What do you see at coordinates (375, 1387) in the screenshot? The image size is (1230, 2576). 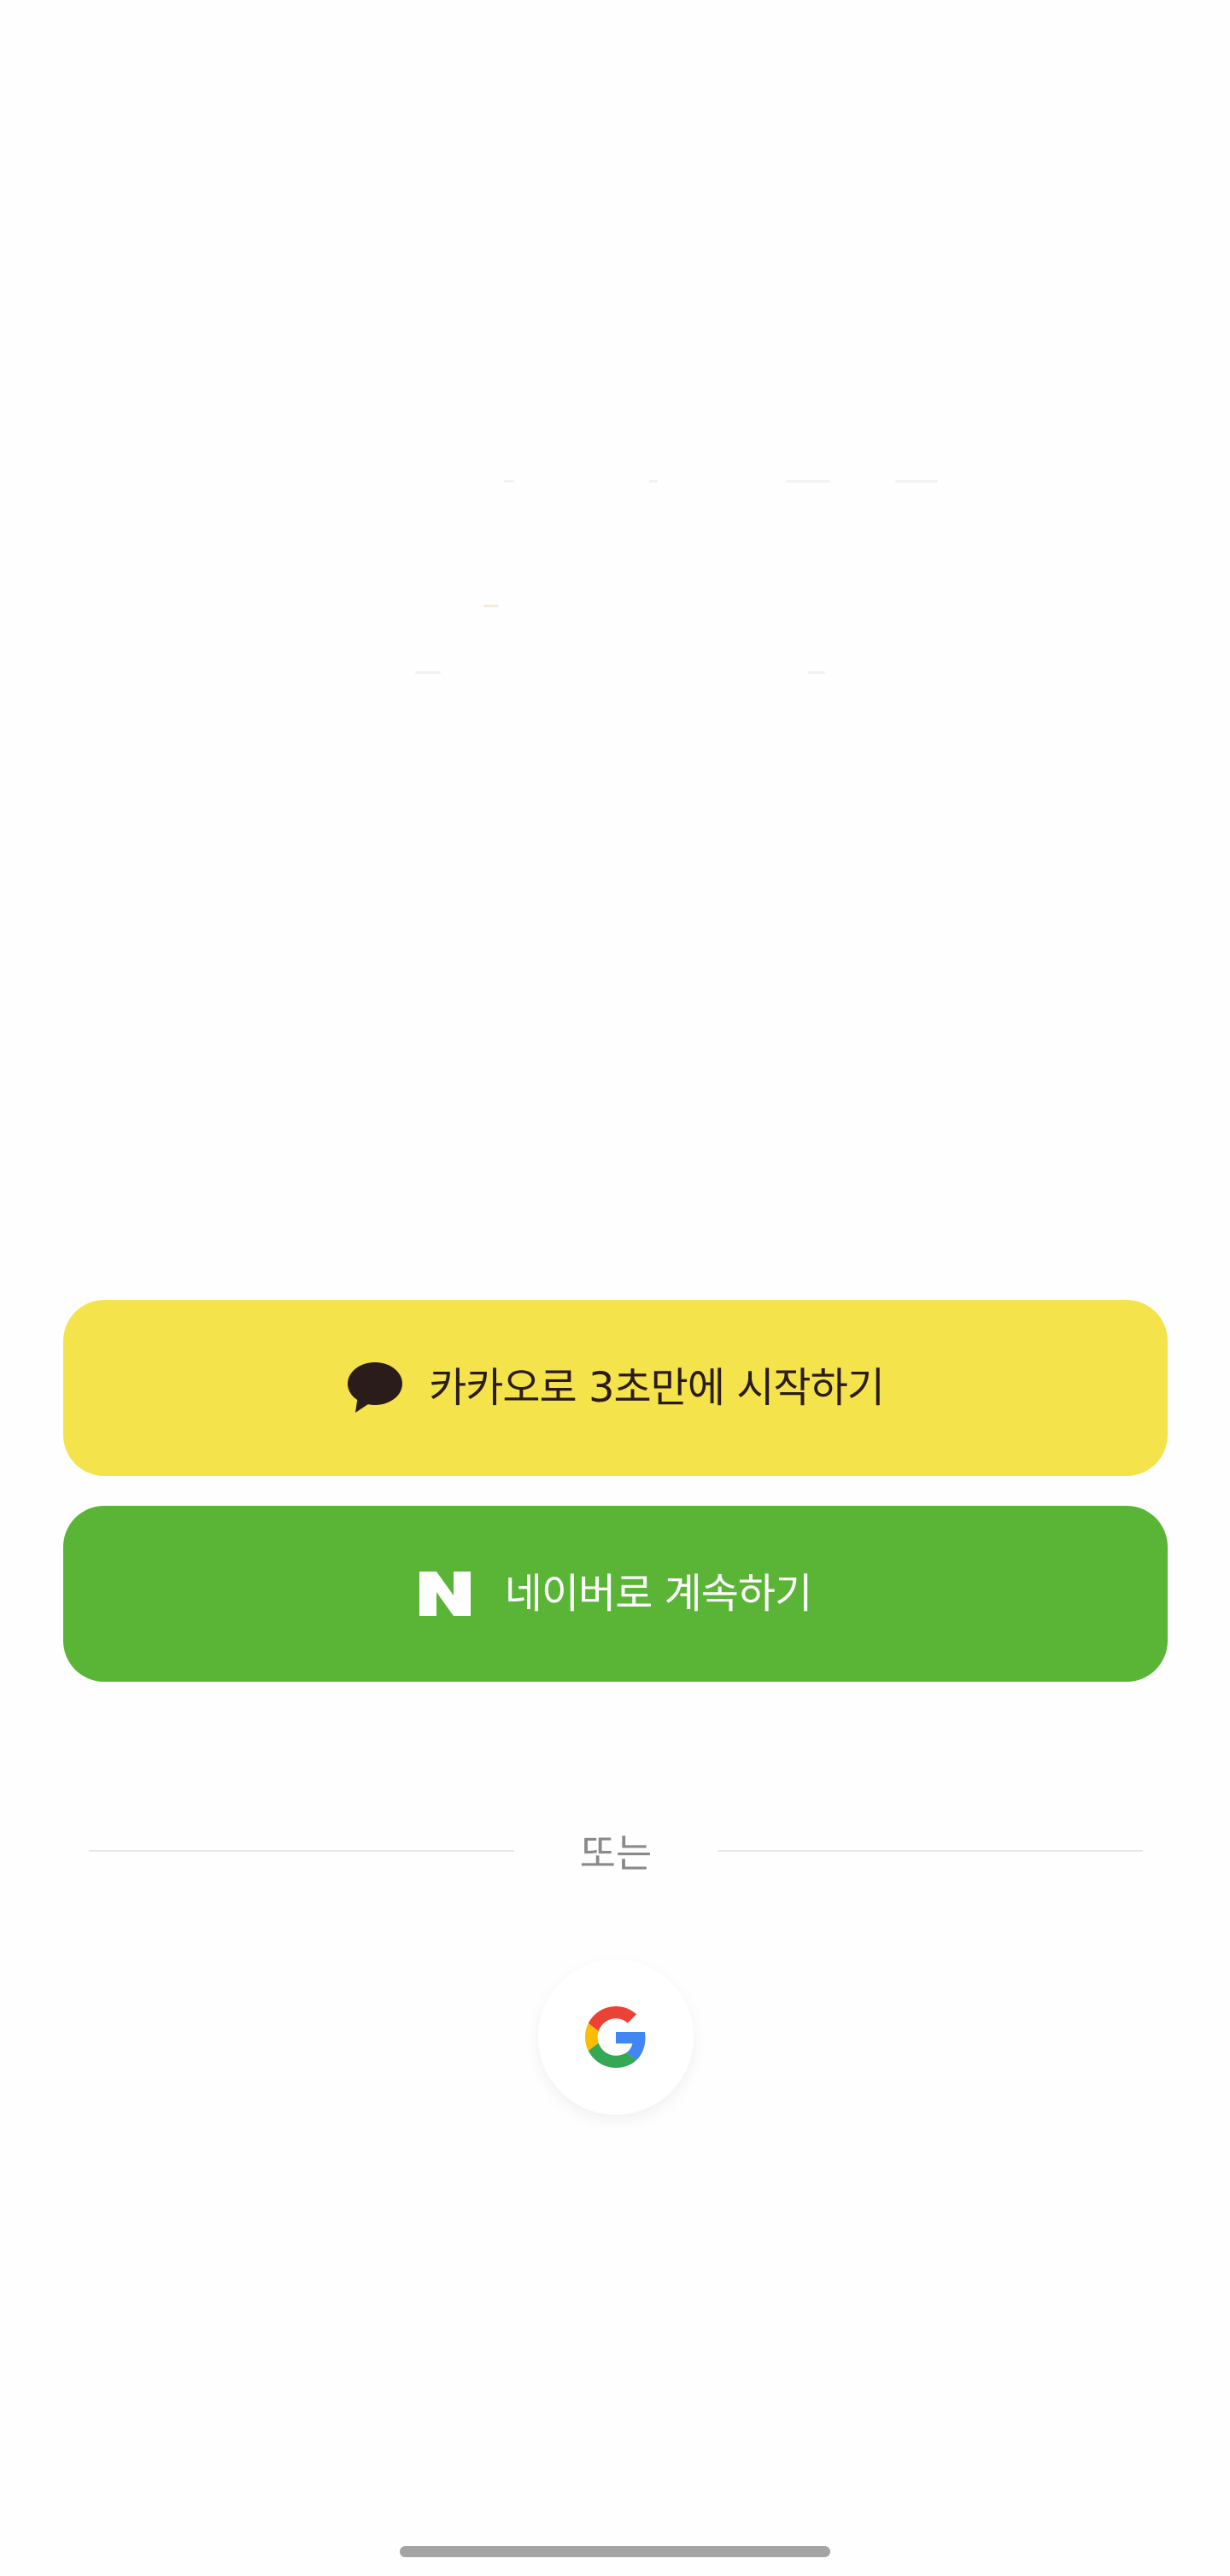 I see `speech-bubble-icon` at bounding box center [375, 1387].